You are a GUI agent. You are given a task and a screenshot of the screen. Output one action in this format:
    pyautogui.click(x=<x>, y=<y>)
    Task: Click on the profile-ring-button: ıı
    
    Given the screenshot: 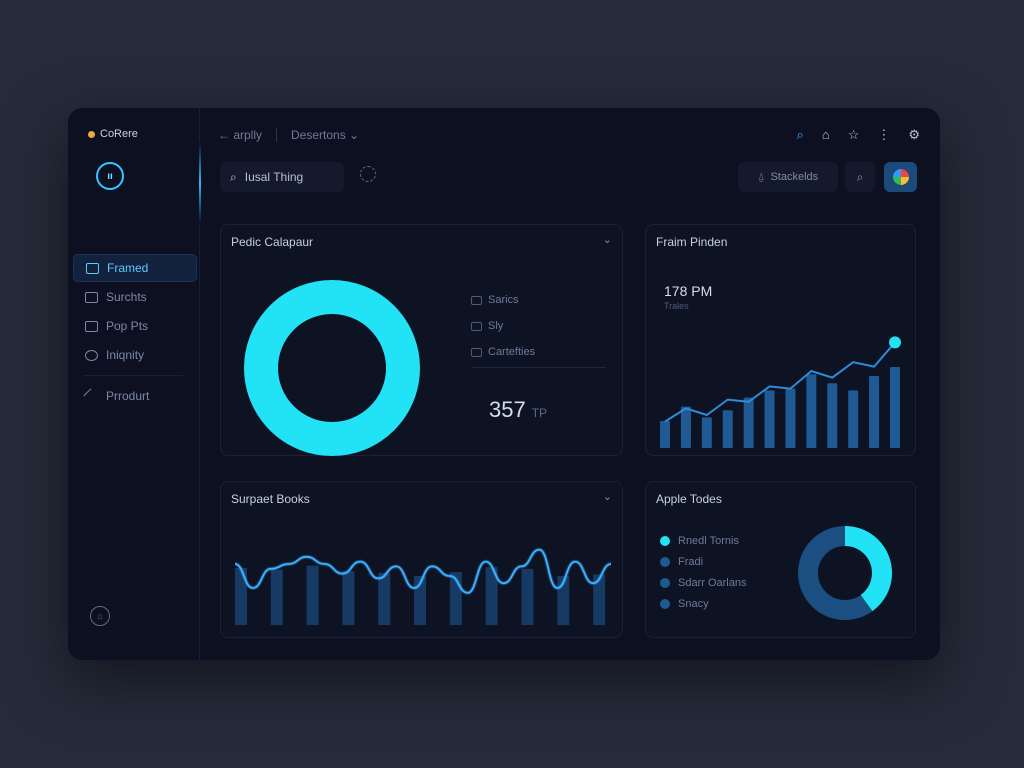 What is the action you would take?
    pyautogui.click(x=110, y=176)
    